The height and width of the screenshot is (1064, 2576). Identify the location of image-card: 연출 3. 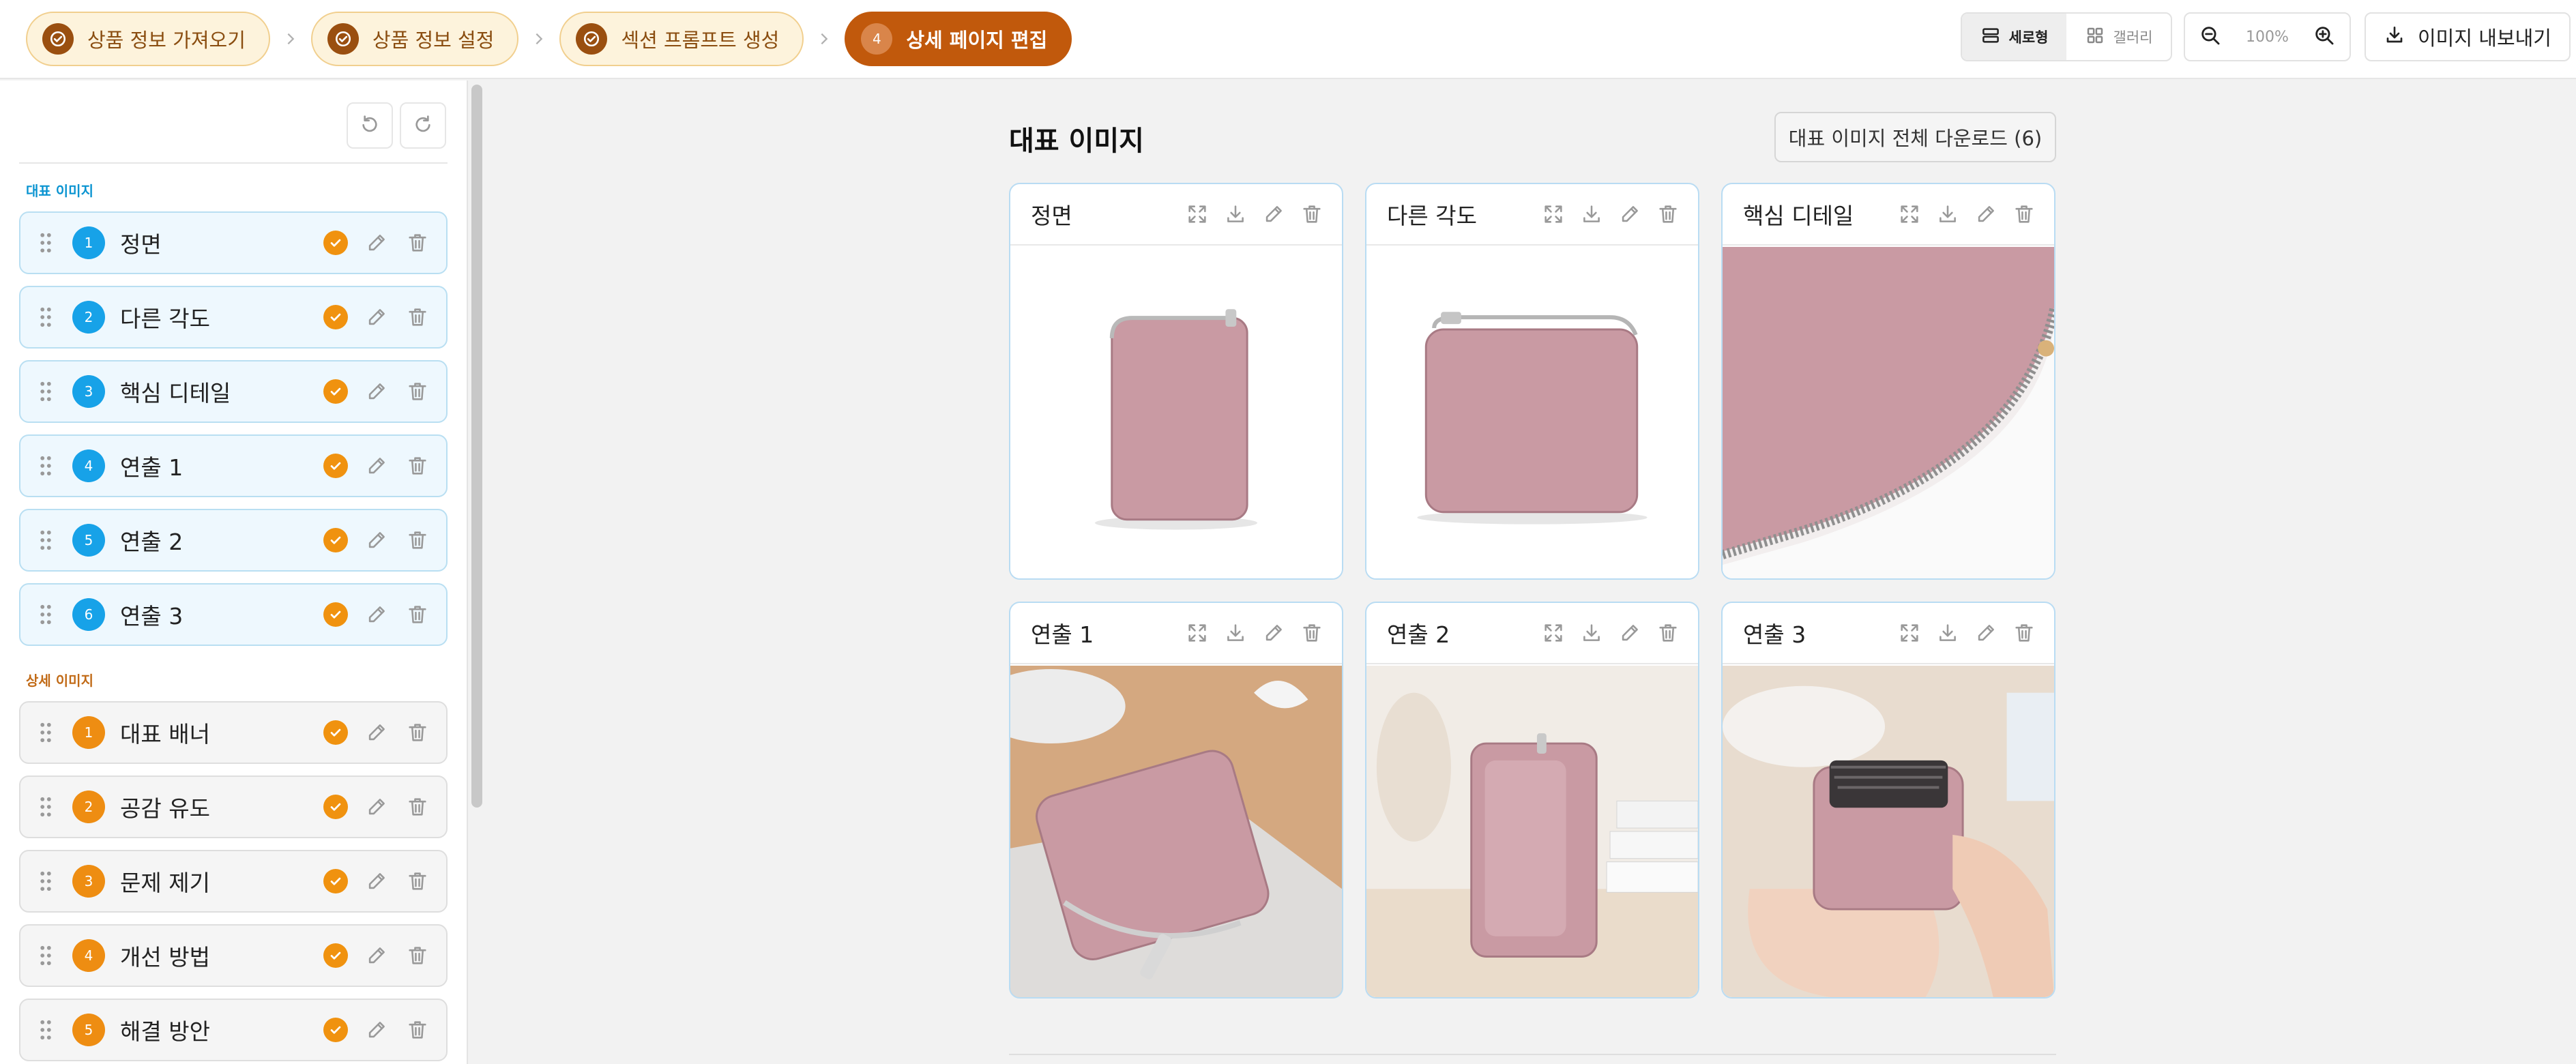
(1888, 801).